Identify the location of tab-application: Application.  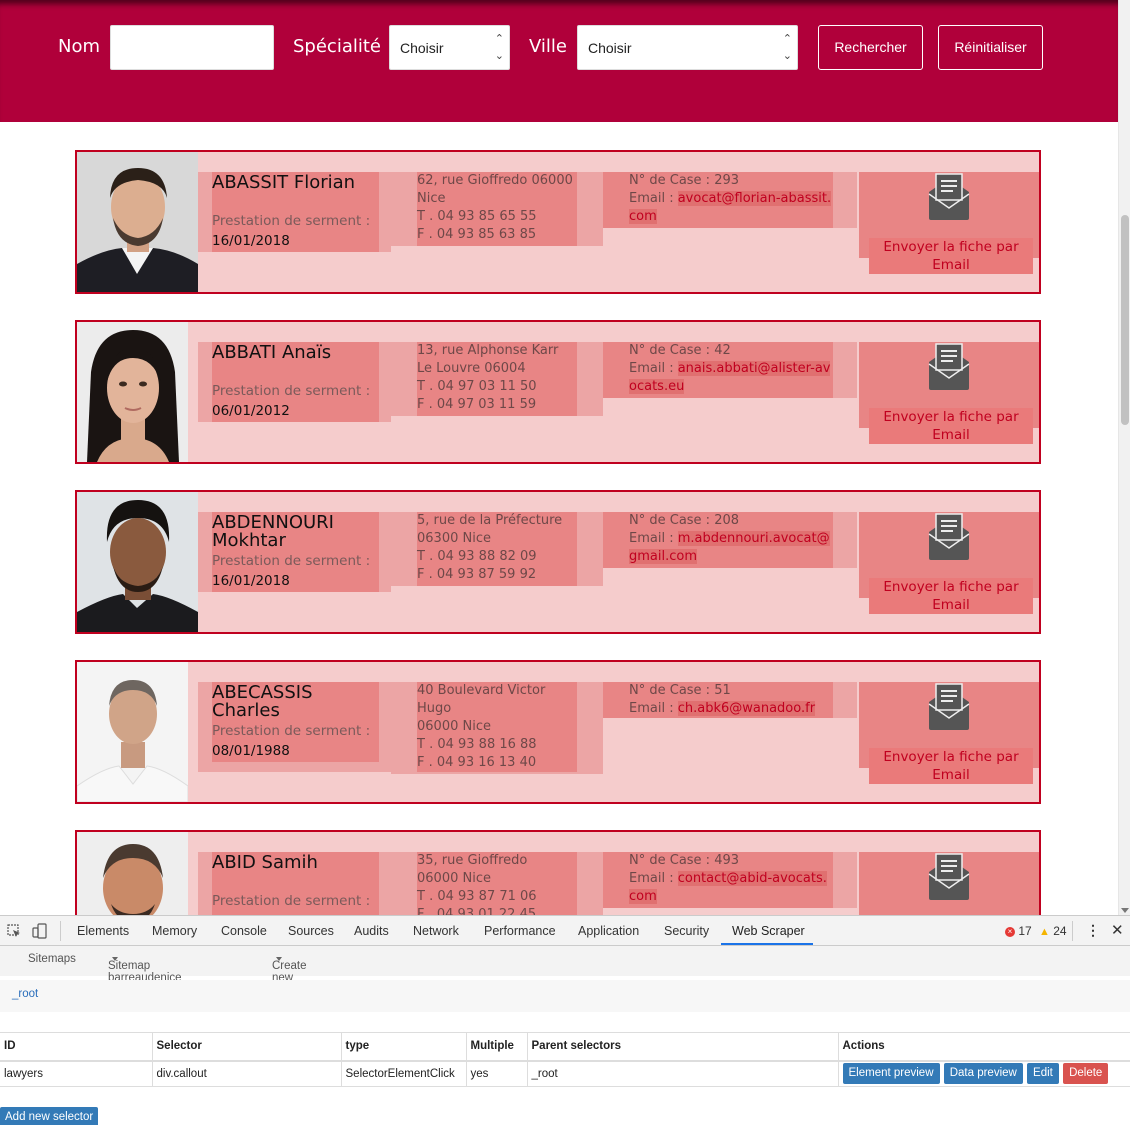
(608, 931).